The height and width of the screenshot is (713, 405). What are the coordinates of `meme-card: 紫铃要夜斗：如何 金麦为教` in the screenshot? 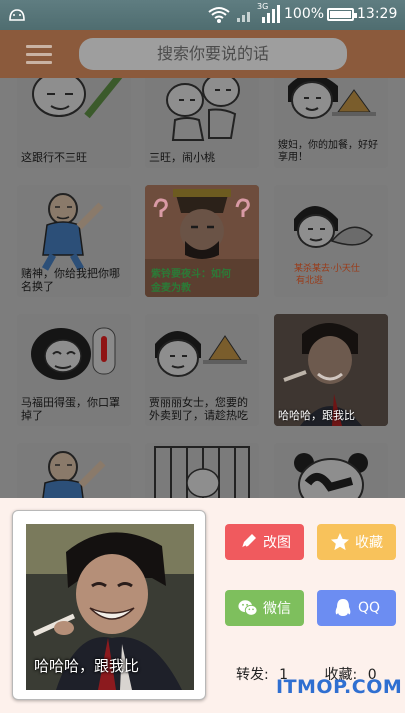 It's located at (202, 241).